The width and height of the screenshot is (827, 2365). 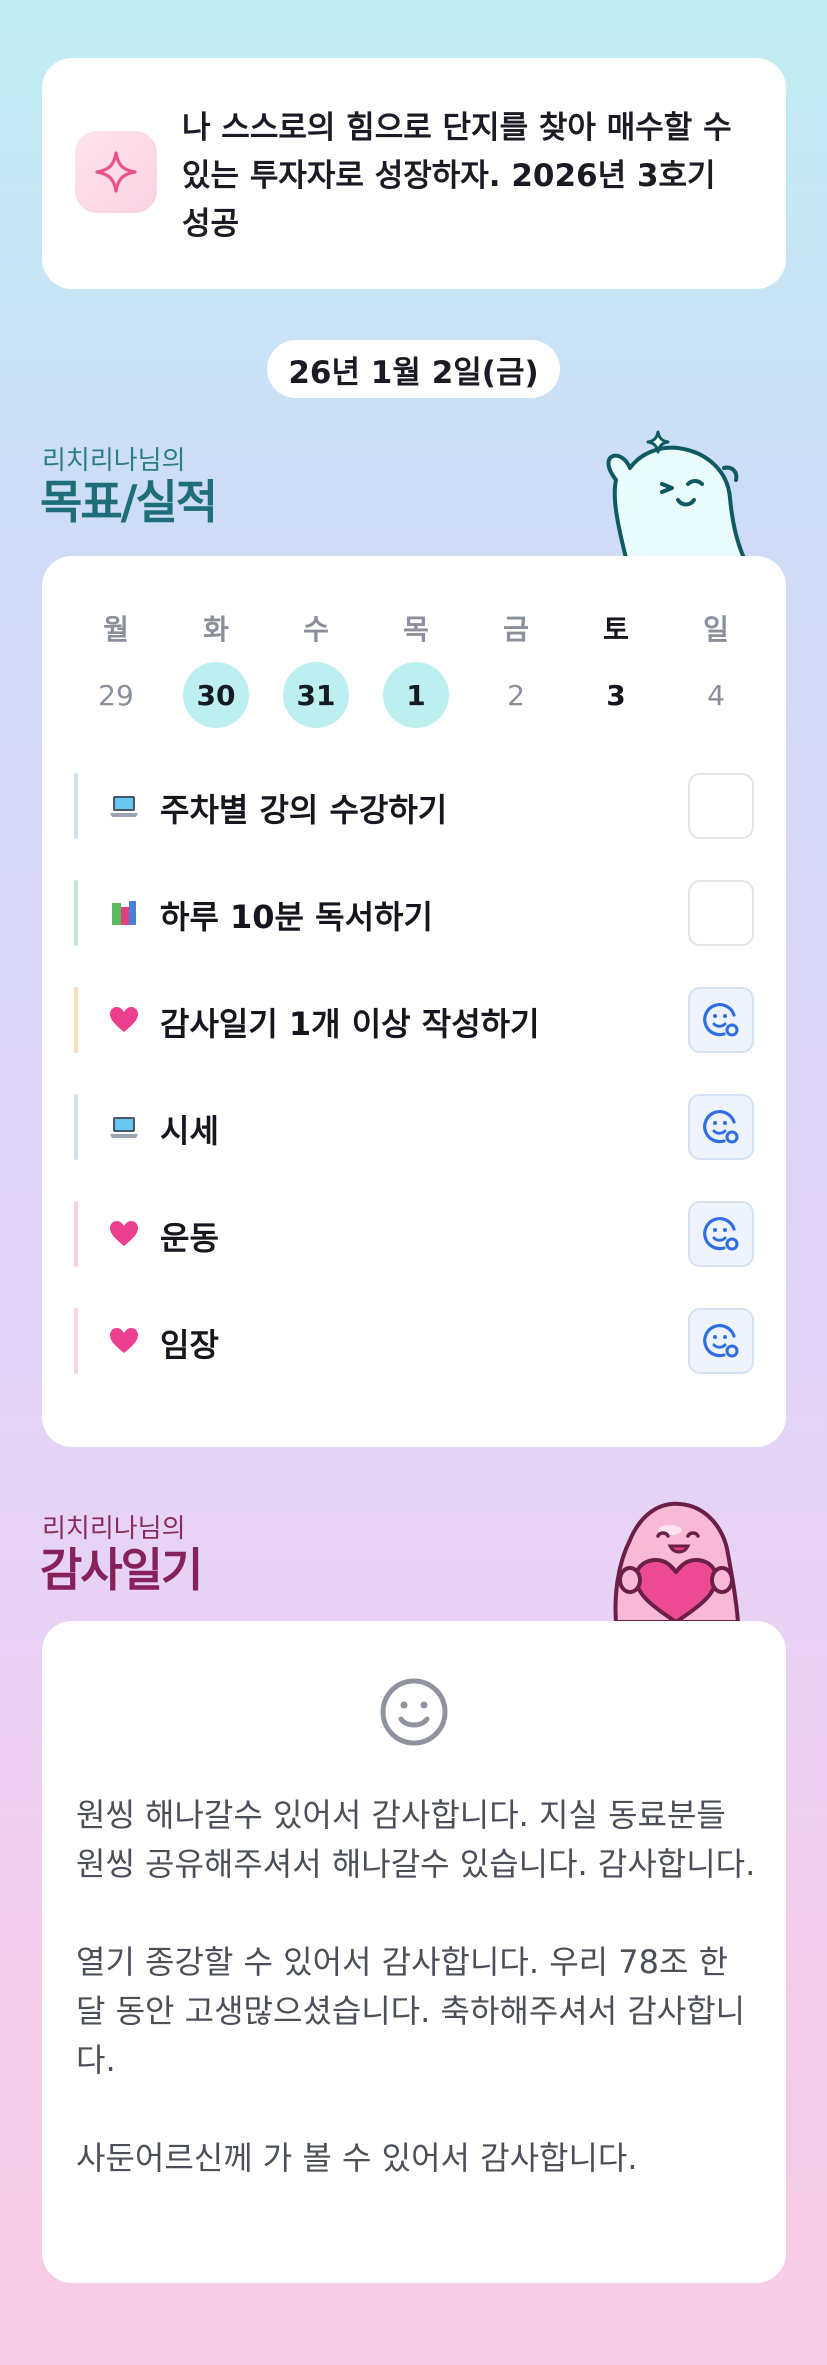 I want to click on task-label: 주차별 강의 수강하기, so click(x=304, y=810).